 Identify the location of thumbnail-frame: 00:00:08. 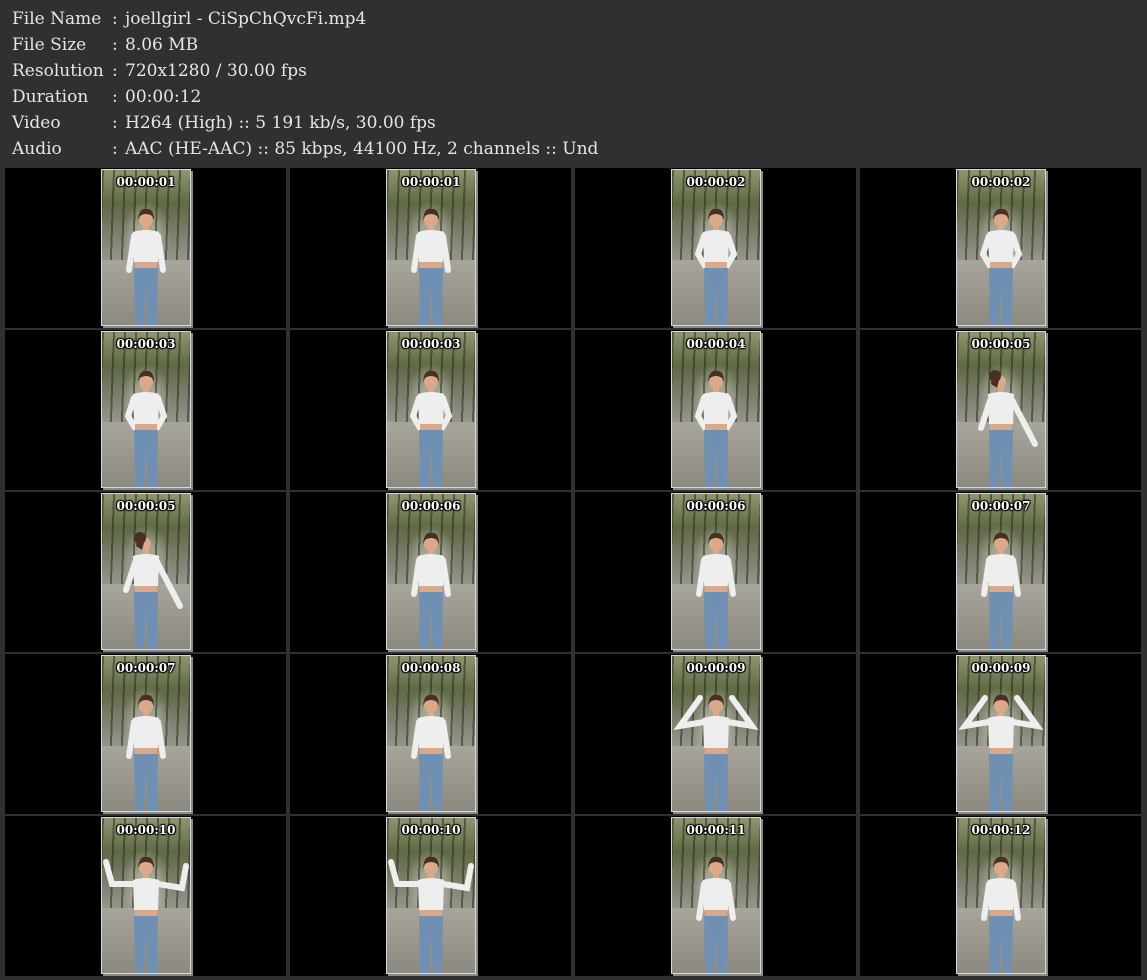
(431, 733).